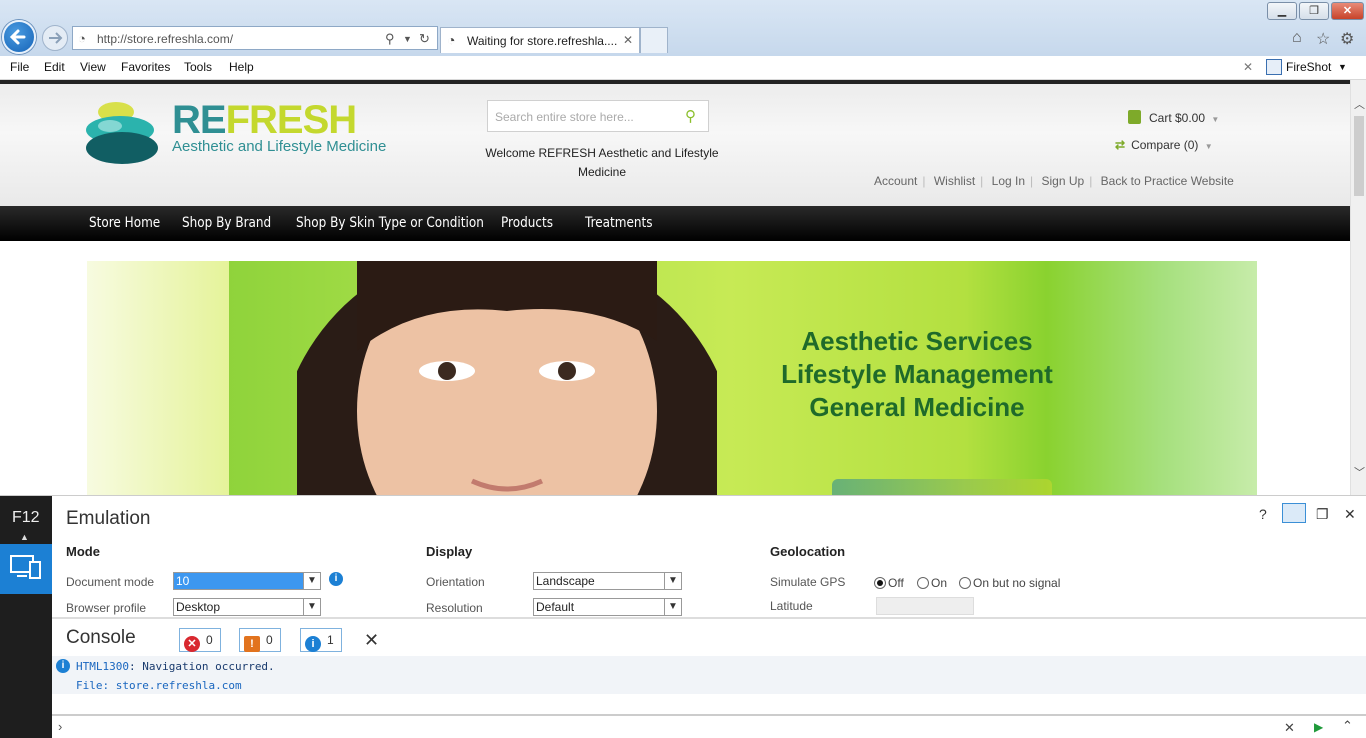 This screenshot has width=1366, height=738. Describe the element at coordinates (252, 644) in the screenshot. I see `warning-icon: !` at that location.